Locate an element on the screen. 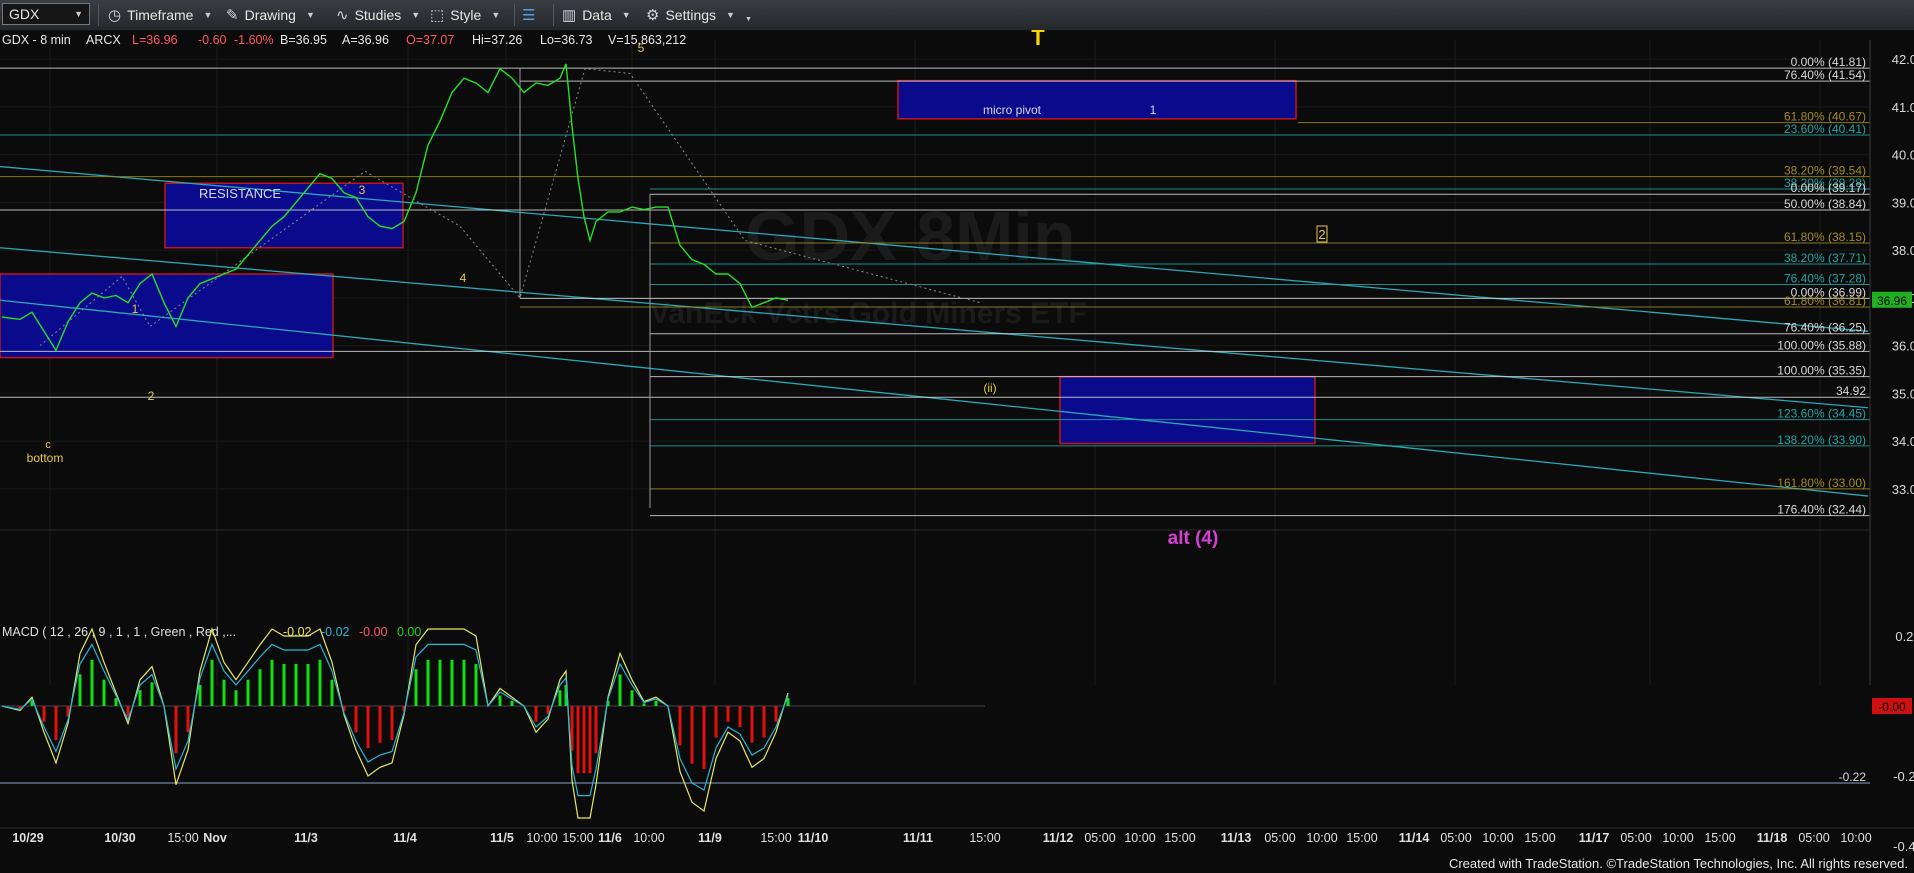  wave-label: 2 is located at coordinates (1321, 234).